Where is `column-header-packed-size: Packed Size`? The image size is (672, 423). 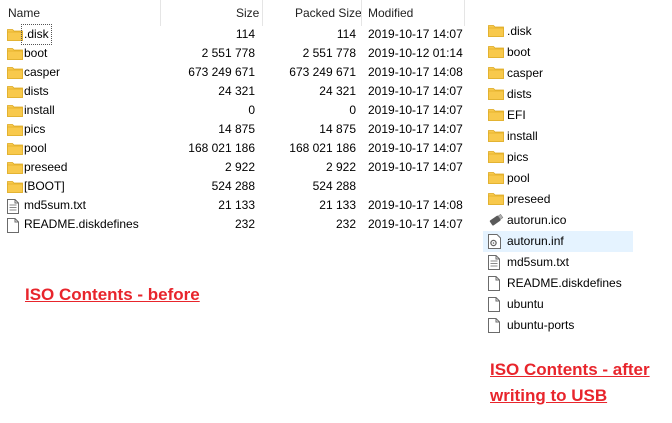 column-header-packed-size: Packed Size is located at coordinates (328, 11).